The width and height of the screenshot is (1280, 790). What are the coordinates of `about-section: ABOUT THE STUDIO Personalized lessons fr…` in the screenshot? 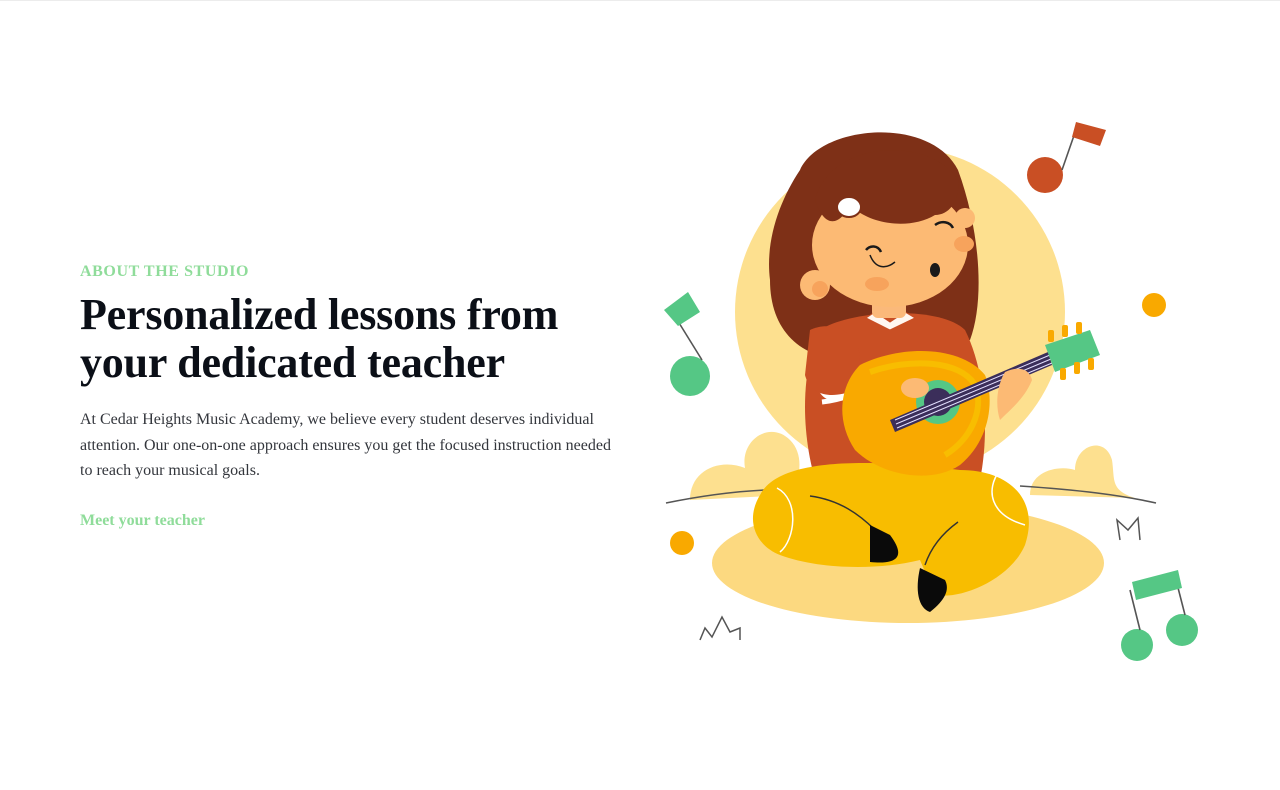 It's located at (352, 396).